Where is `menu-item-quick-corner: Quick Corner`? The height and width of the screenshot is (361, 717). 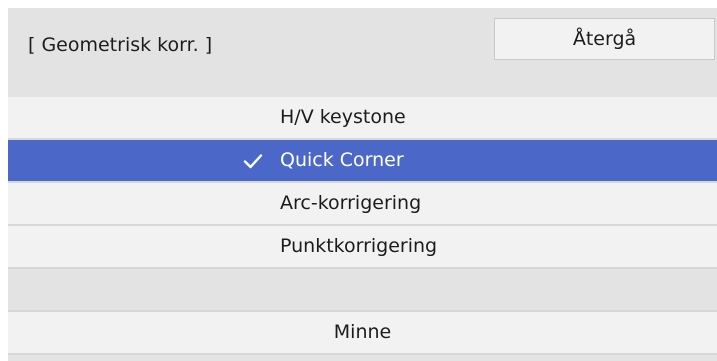 menu-item-quick-corner: Quick Corner is located at coordinates (362, 161).